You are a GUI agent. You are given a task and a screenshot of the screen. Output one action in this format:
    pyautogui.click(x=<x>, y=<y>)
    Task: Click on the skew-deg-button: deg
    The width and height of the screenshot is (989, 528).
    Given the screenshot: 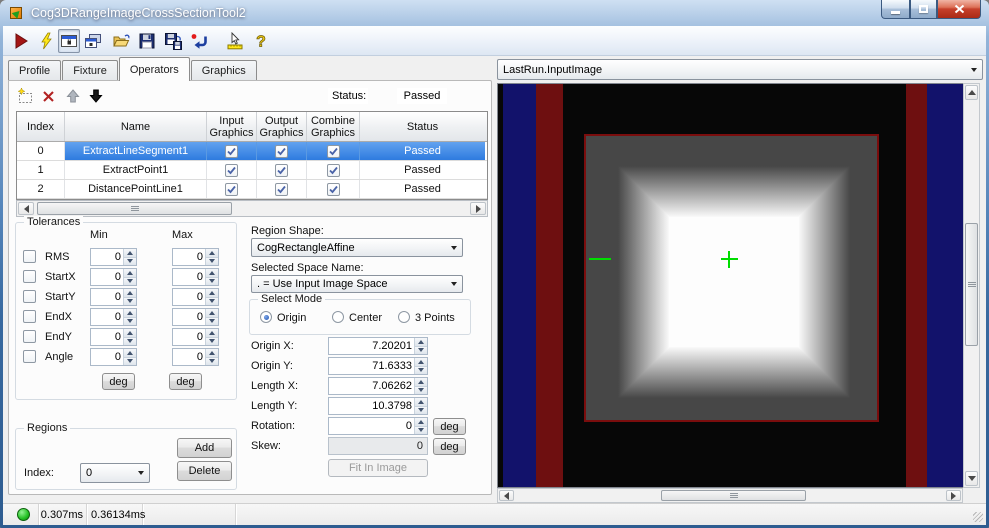 What is the action you would take?
    pyautogui.click(x=449, y=446)
    